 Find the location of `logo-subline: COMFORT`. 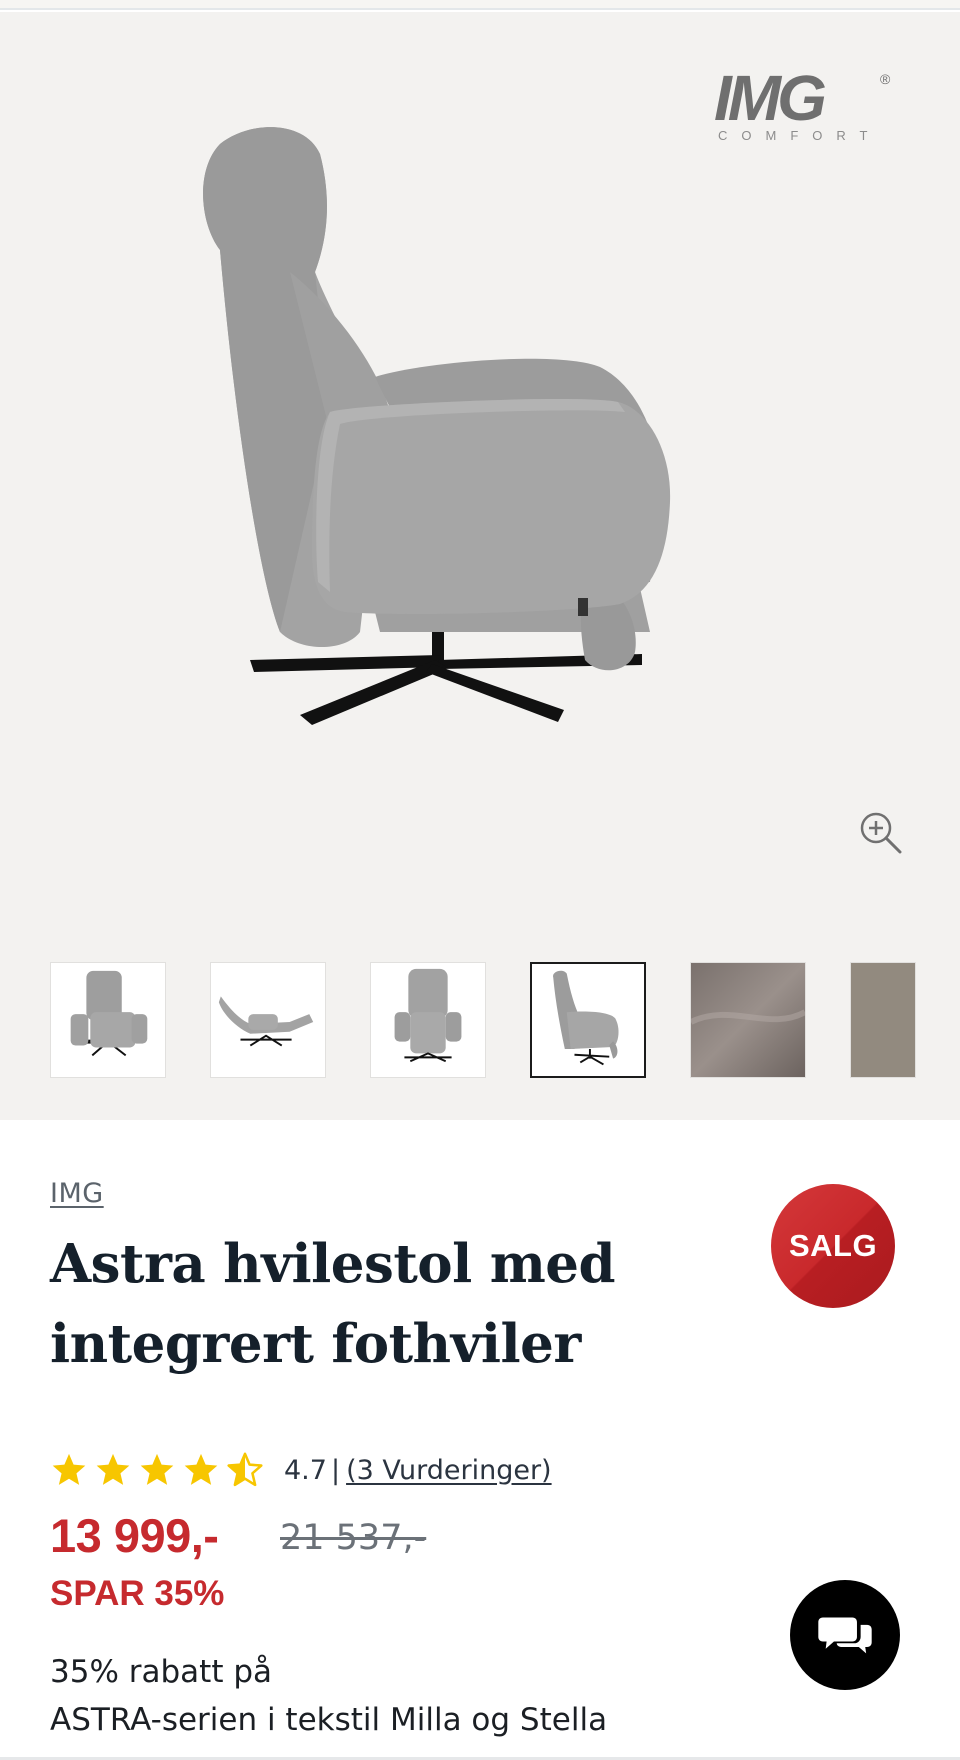

logo-subline: COMFORT is located at coordinates (799, 135).